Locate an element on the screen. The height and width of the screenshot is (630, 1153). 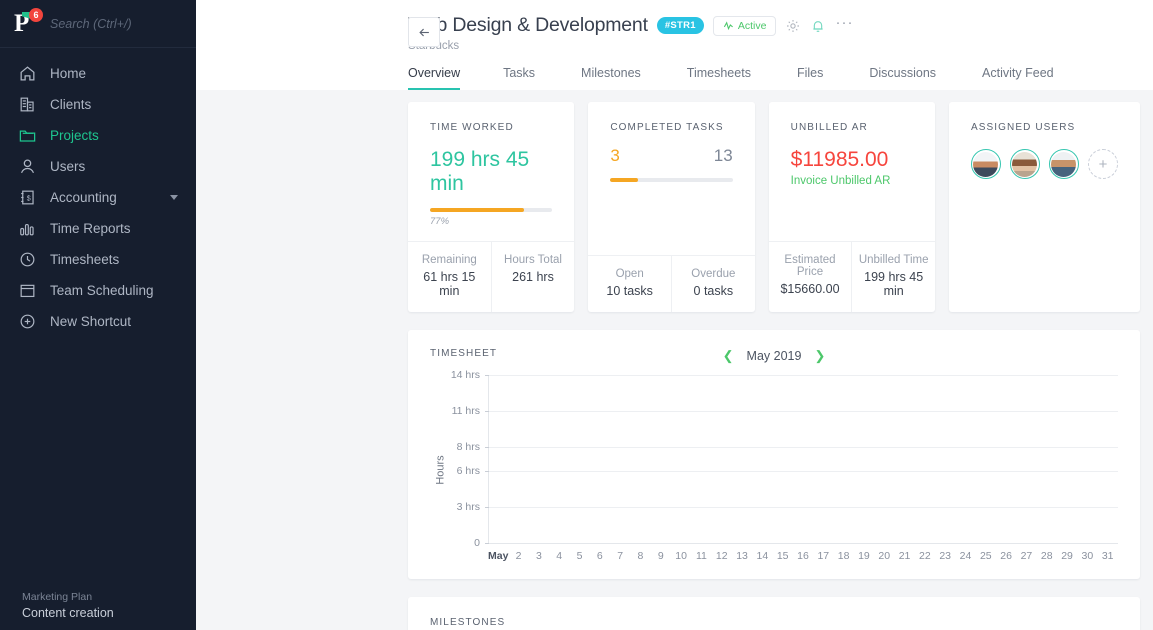
status-badge-label: Active is located at coordinates (752, 25).